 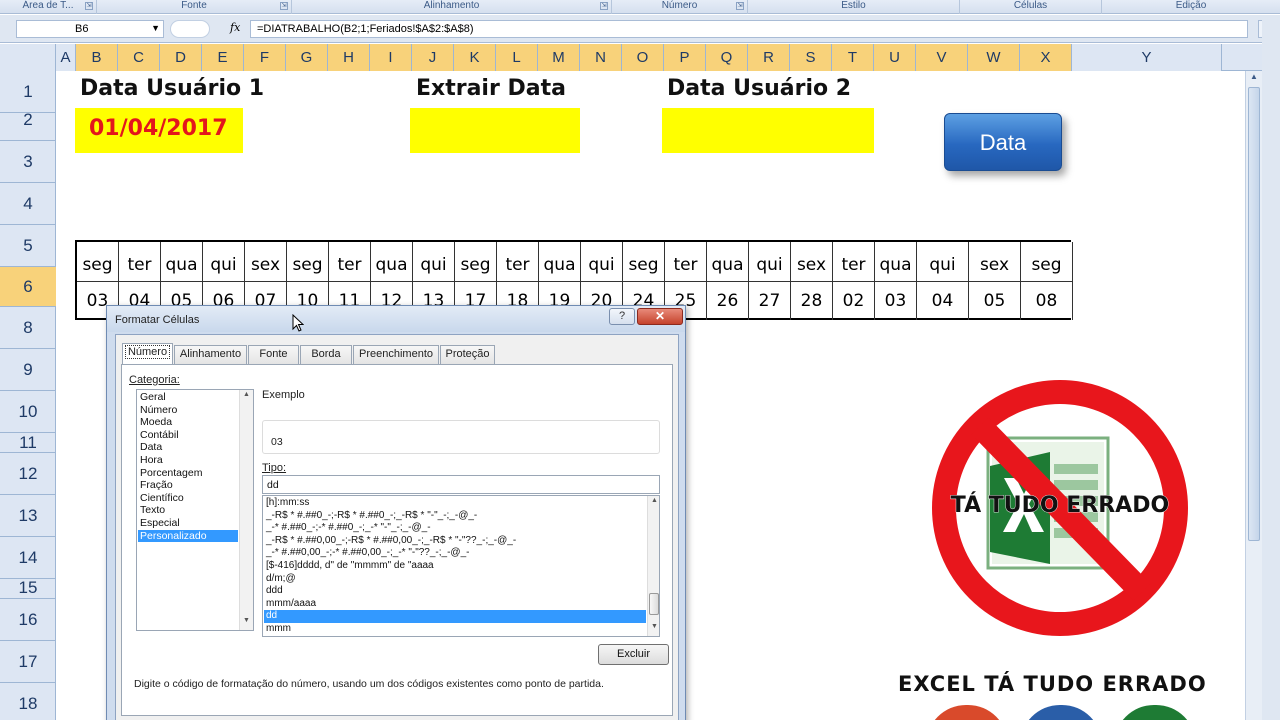 I want to click on format-code-item: ddd, so click(x=455, y=591).